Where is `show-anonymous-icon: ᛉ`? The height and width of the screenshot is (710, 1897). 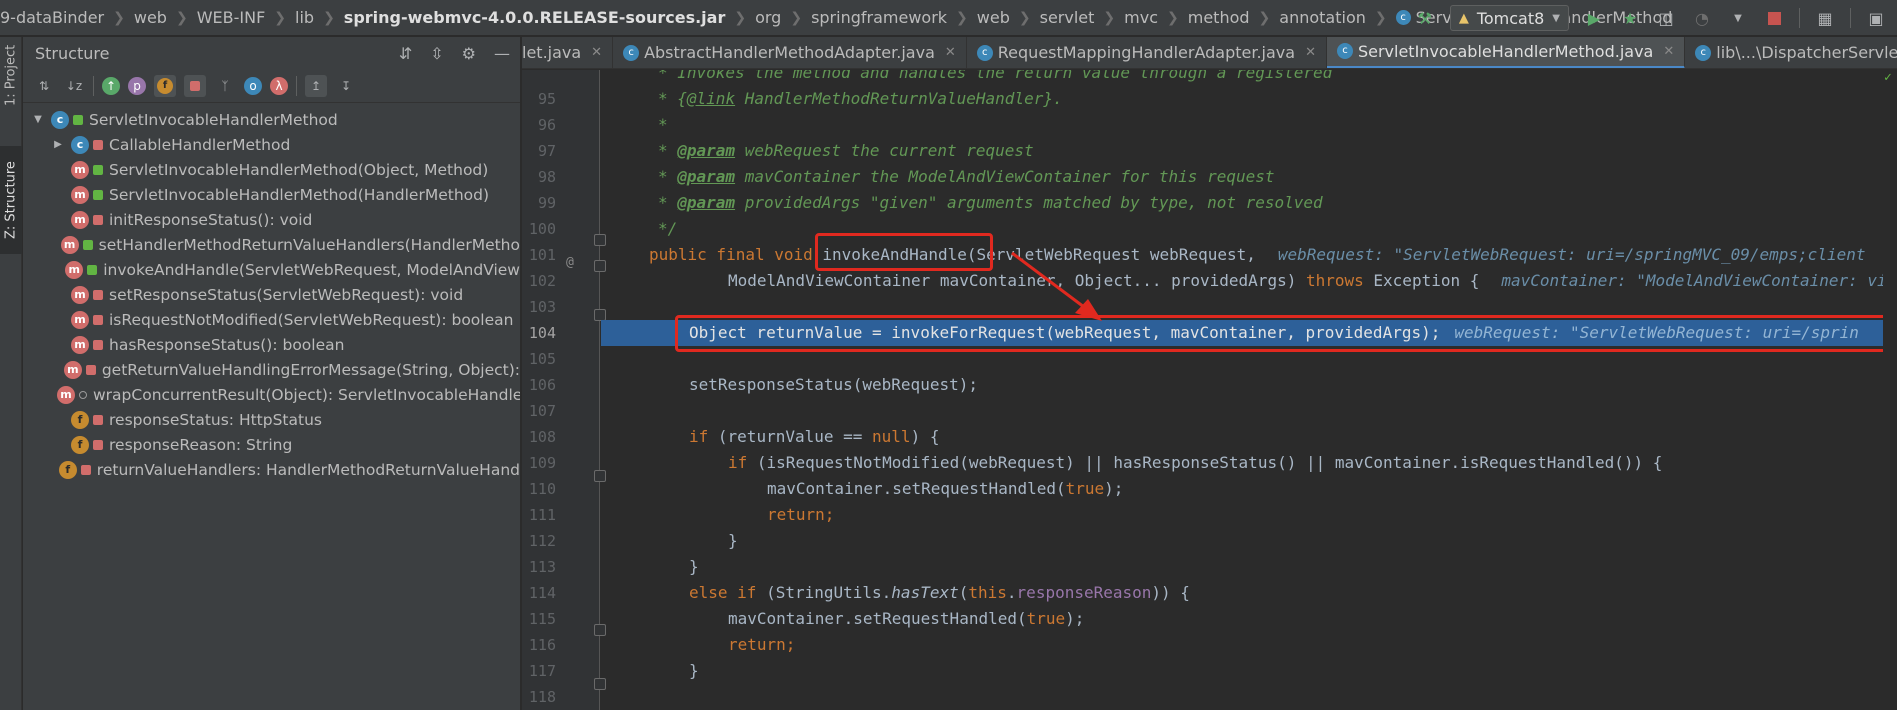
show-anonymous-icon: ᛉ is located at coordinates (225, 86).